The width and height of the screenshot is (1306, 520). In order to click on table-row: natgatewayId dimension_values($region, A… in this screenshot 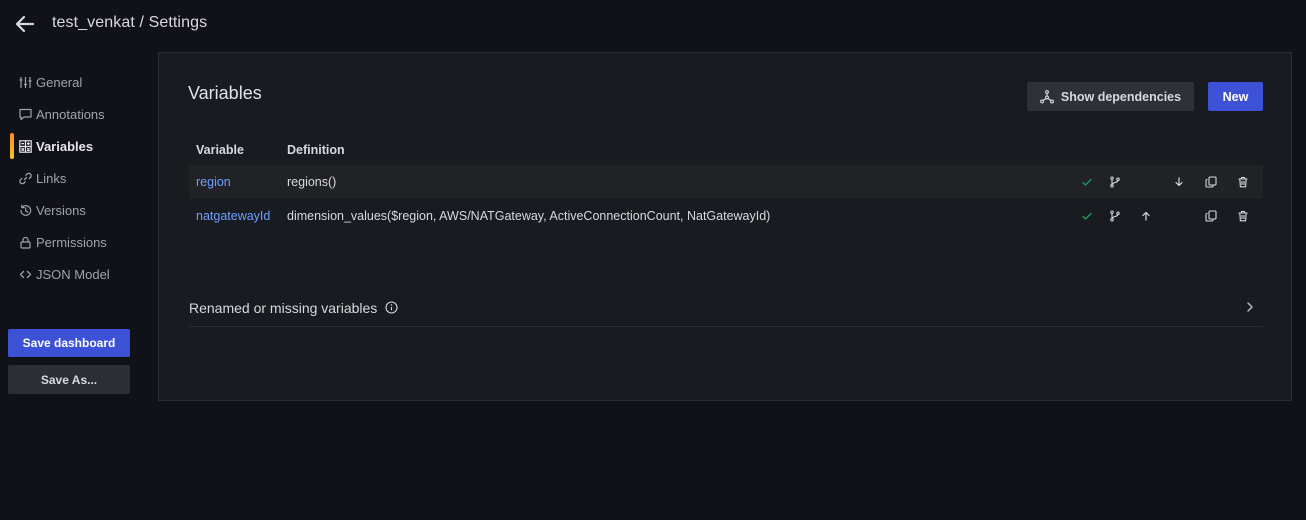, I will do `click(726, 216)`.